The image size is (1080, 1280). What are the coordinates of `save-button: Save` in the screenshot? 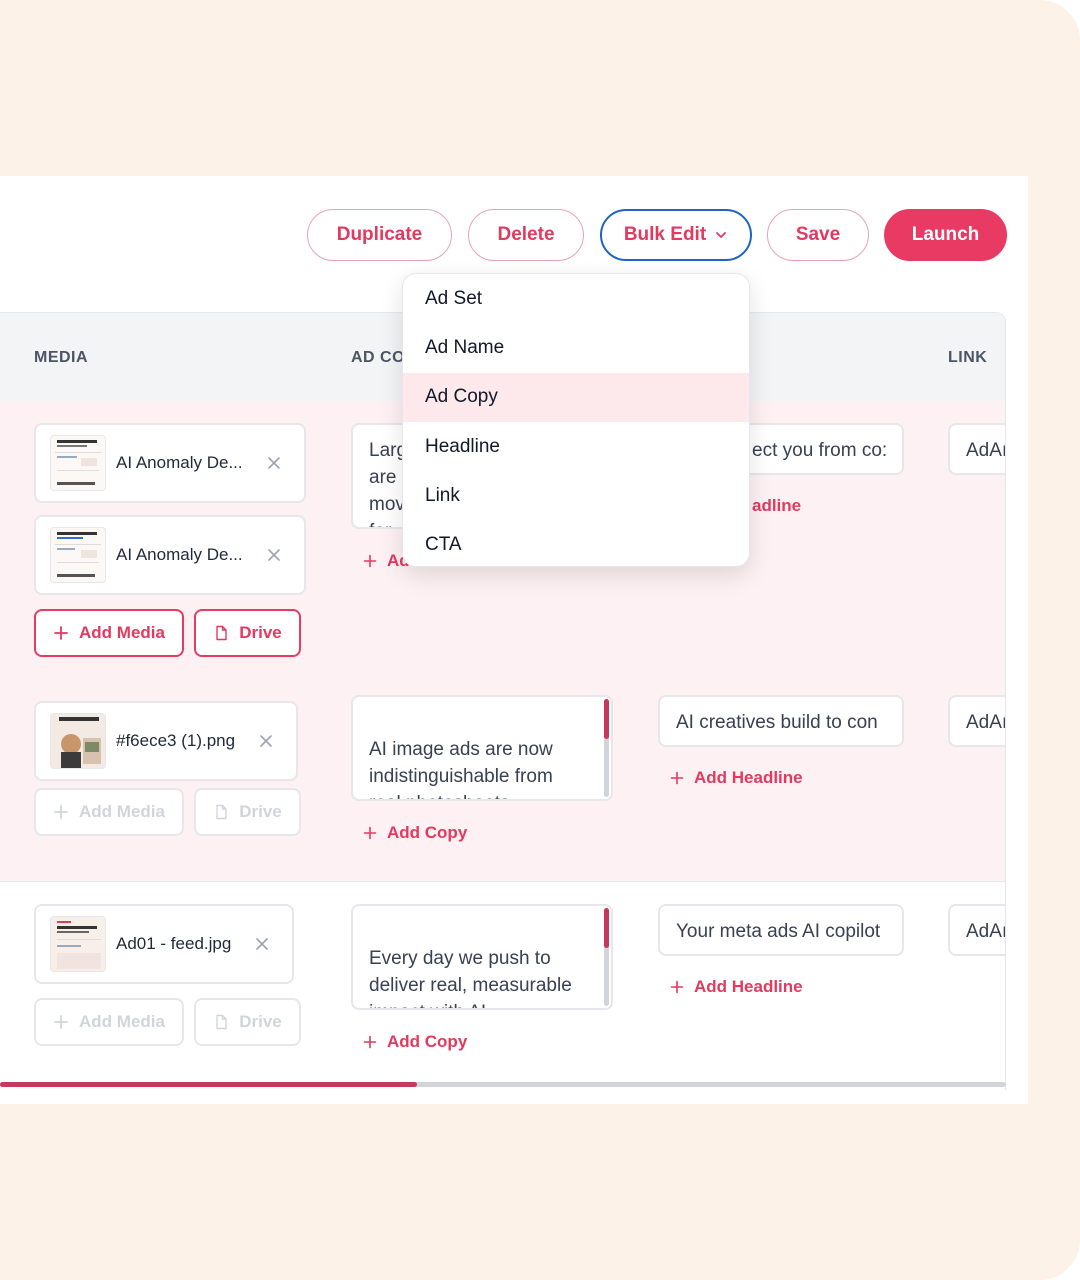 It's located at (818, 235).